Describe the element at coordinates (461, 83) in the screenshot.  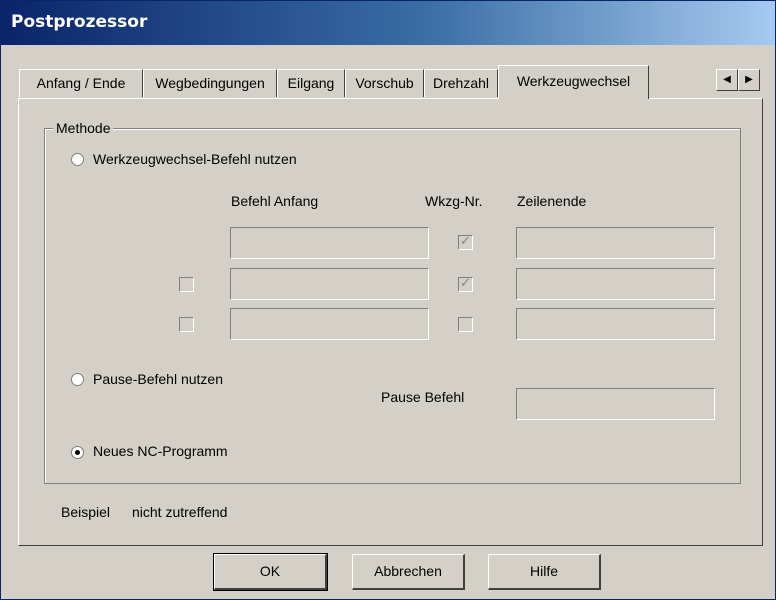
I see `tab-drehzahl: Drehzahl` at that location.